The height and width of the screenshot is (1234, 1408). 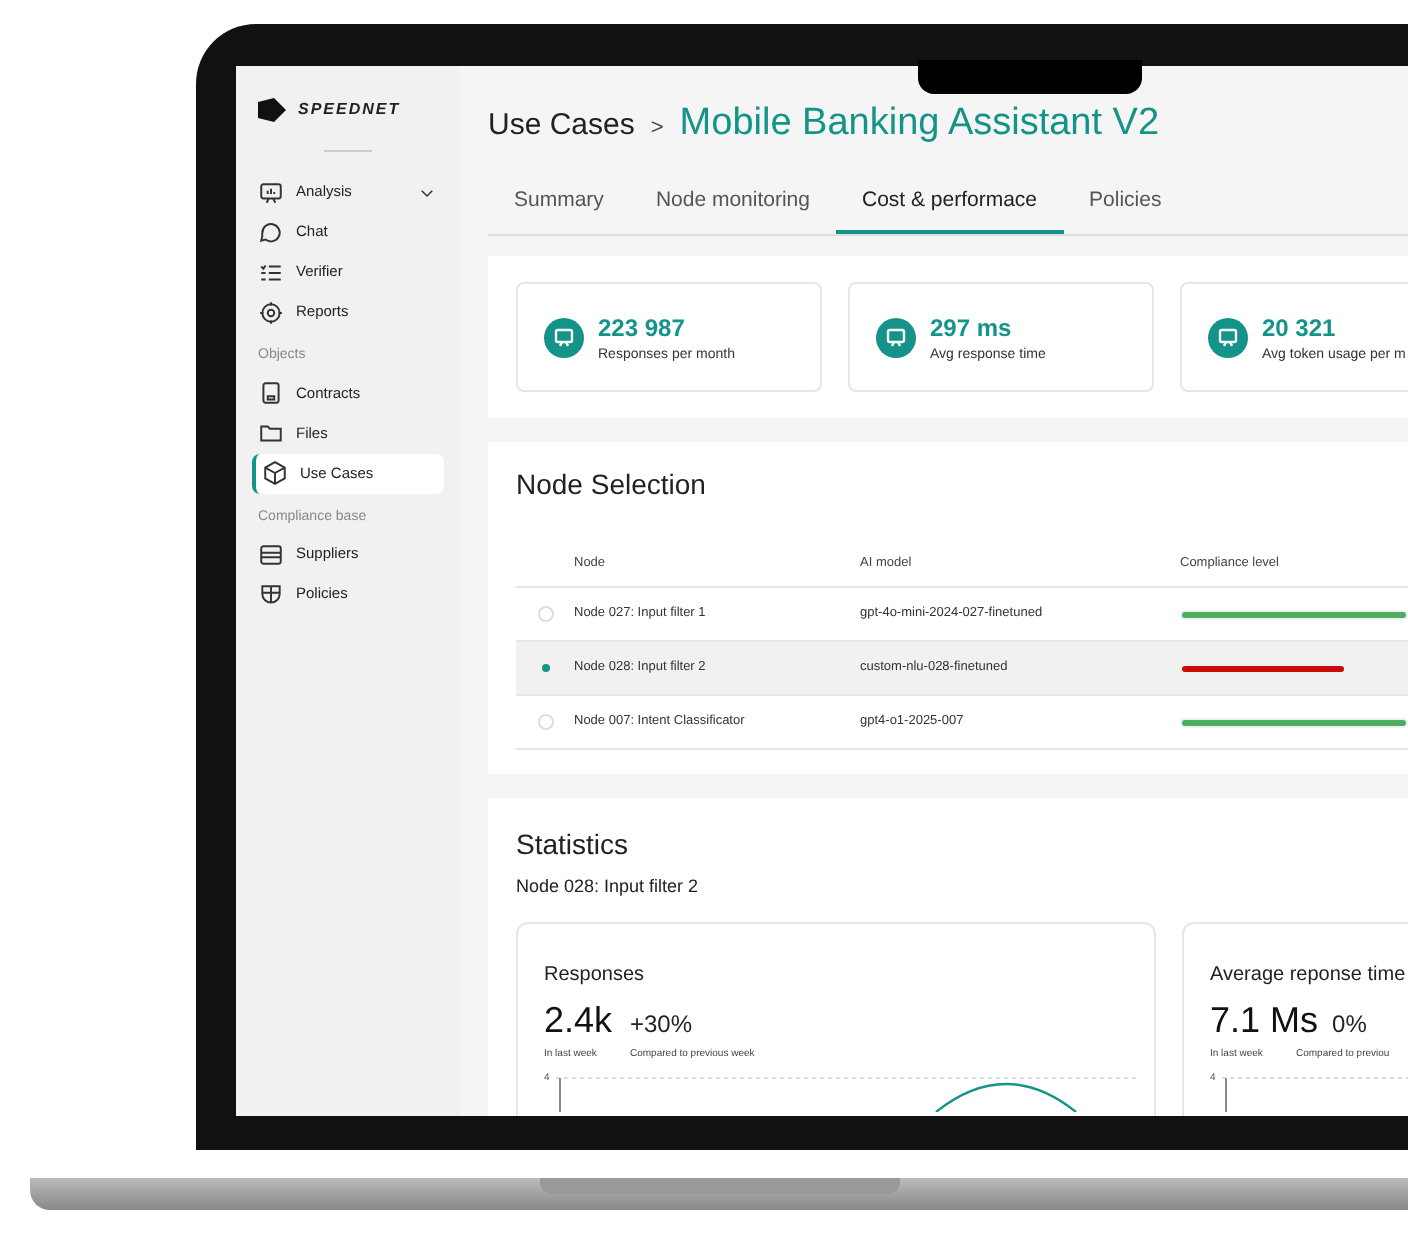 I want to click on settings-icon, so click(x=271, y=312).